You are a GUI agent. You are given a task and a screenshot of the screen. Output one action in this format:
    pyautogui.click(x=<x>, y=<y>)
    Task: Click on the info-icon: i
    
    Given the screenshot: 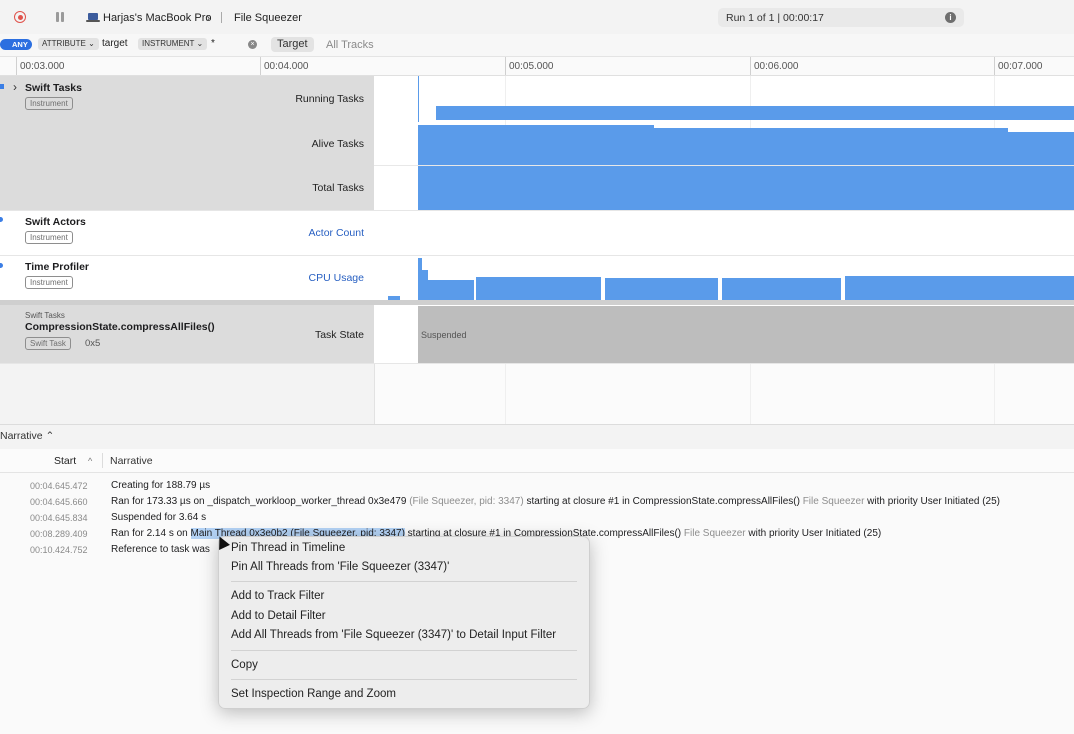 What is the action you would take?
    pyautogui.click(x=950, y=17)
    